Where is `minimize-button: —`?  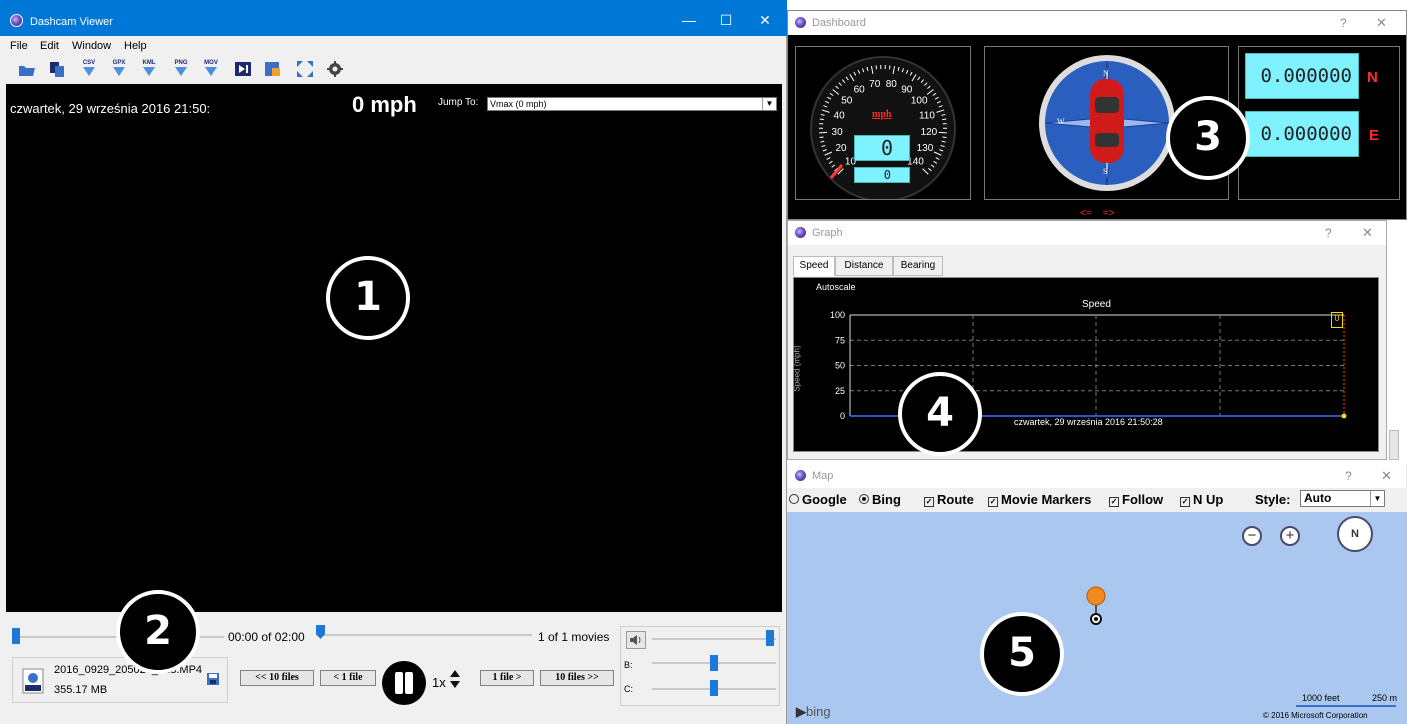 minimize-button: — is located at coordinates (689, 20).